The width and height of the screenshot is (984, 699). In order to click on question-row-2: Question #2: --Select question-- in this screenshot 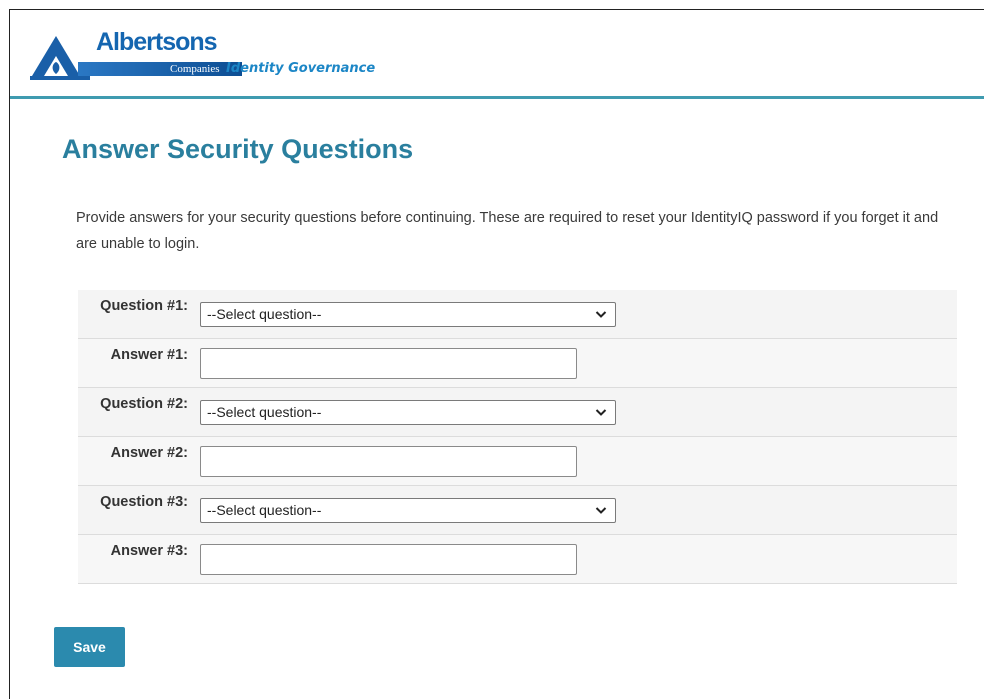, I will do `click(517, 412)`.